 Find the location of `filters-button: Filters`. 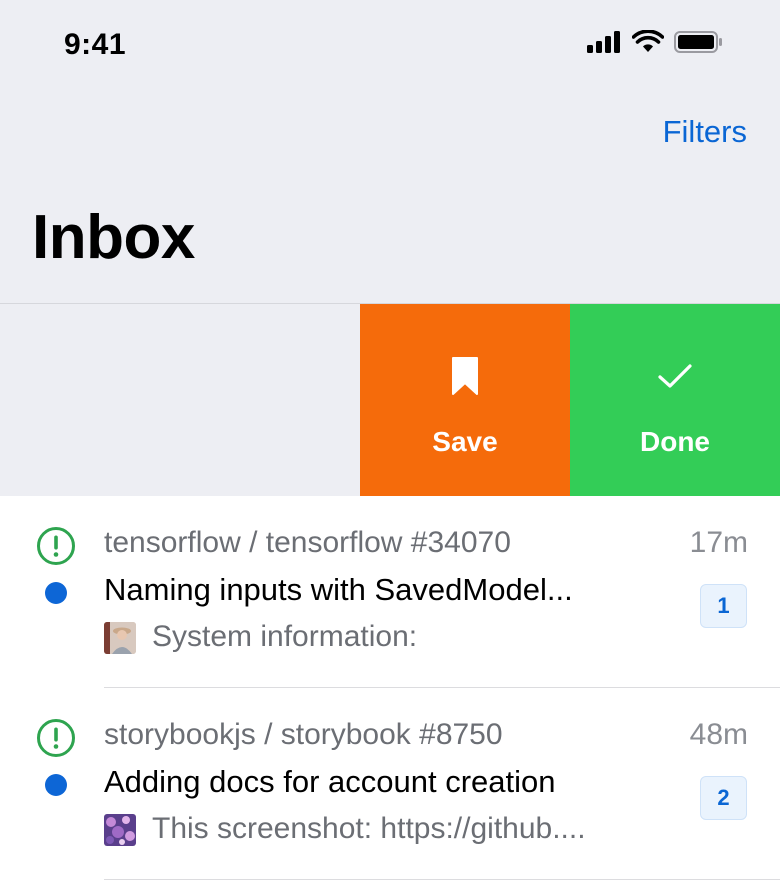

filters-button: Filters is located at coordinates (705, 132).